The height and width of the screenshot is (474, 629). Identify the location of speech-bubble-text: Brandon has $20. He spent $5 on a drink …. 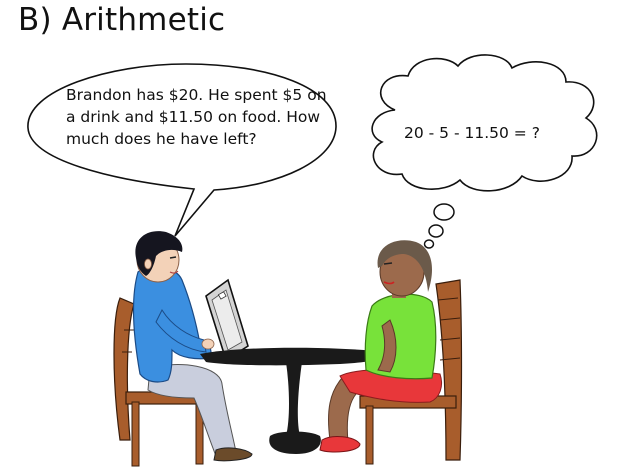
(196, 117).